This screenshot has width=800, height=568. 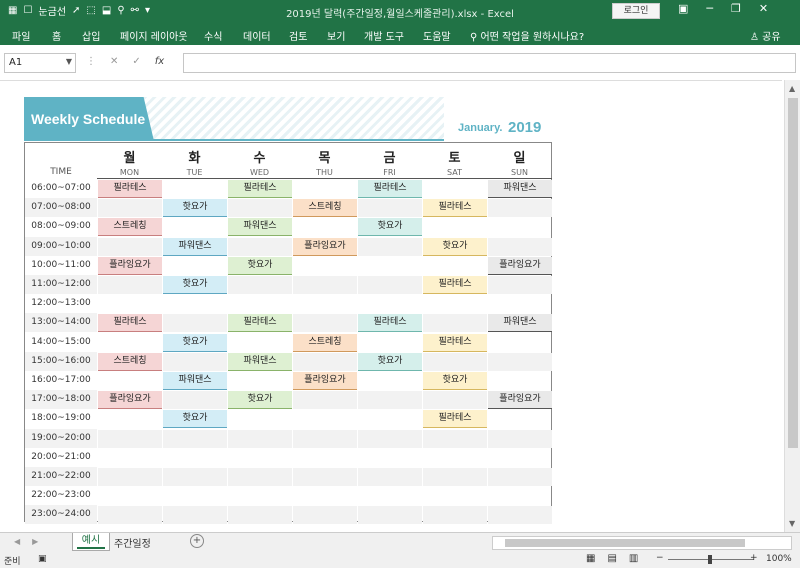 What do you see at coordinates (69, 61) in the screenshot?
I see `chevron-down-icon: ▼` at bounding box center [69, 61].